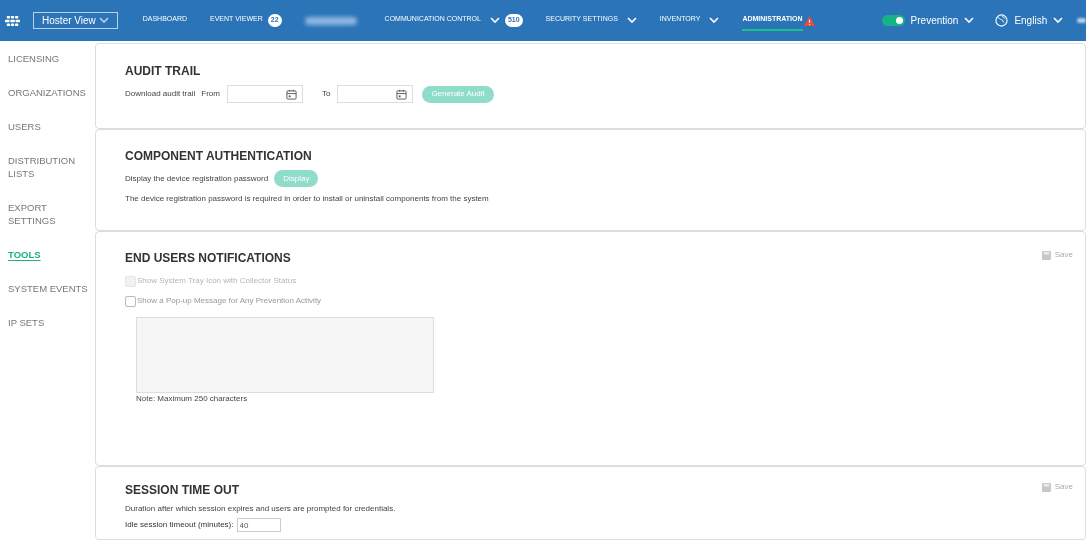 The height and width of the screenshot is (550, 1086). Describe the element at coordinates (47, 92) in the screenshot. I see `sidebar-item: ORGANIZATIONS` at that location.